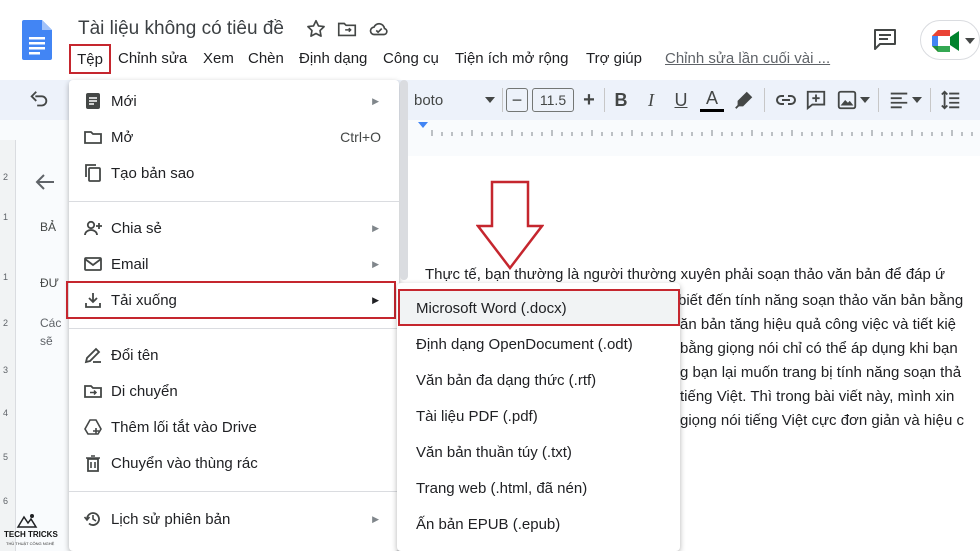 The image size is (980, 551). I want to click on ruler-number: 2, so click(6, 177).